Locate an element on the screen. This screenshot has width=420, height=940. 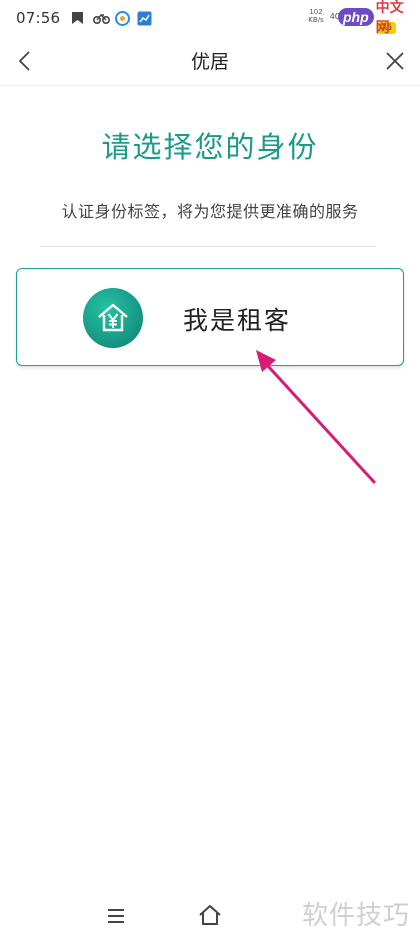
tenant-role-label: 我是租客 is located at coordinates (237, 320).